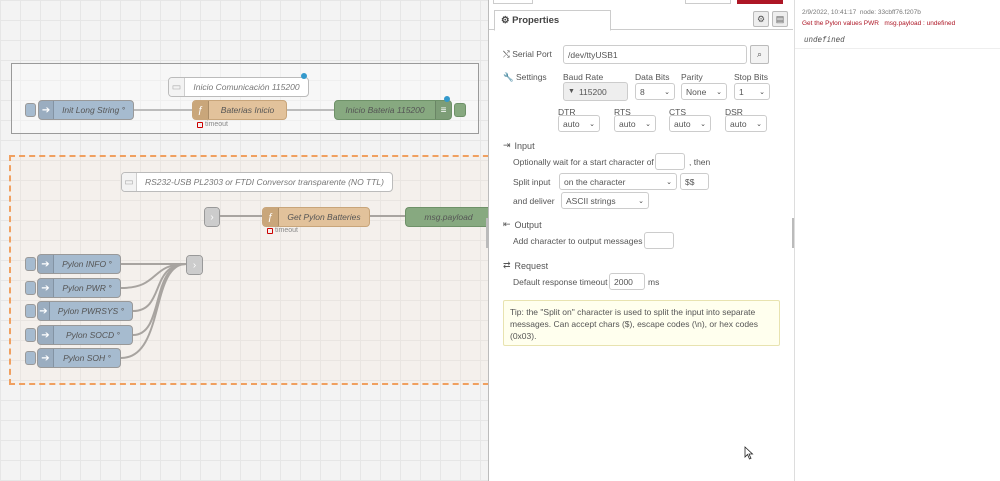 The height and width of the screenshot is (481, 1000). I want to click on done-button, so click(760, 2).